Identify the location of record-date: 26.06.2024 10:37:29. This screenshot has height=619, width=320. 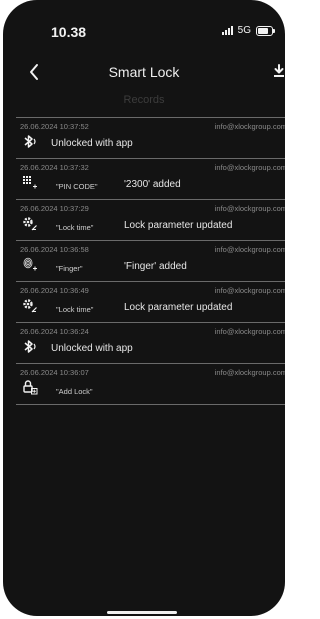
(54, 208).